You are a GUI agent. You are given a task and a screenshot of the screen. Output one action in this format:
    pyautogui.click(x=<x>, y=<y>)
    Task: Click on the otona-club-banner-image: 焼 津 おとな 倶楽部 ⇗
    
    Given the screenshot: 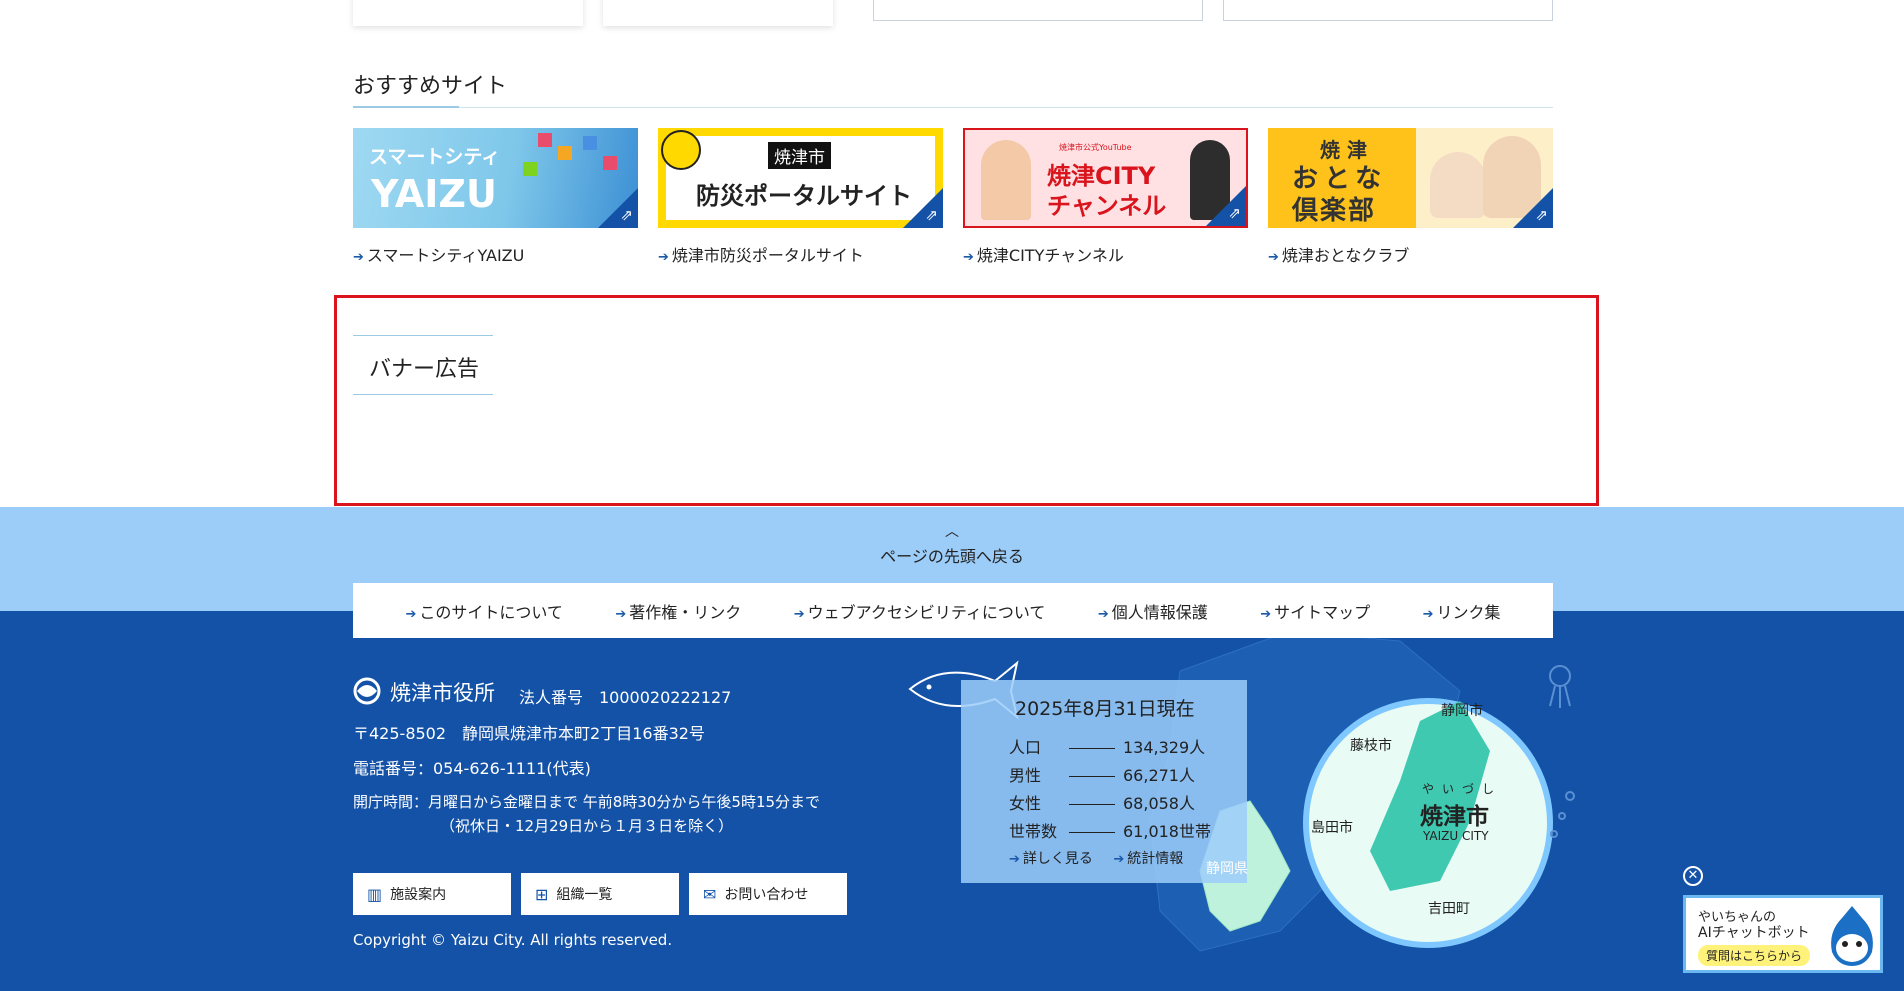 What is the action you would take?
    pyautogui.click(x=1410, y=178)
    